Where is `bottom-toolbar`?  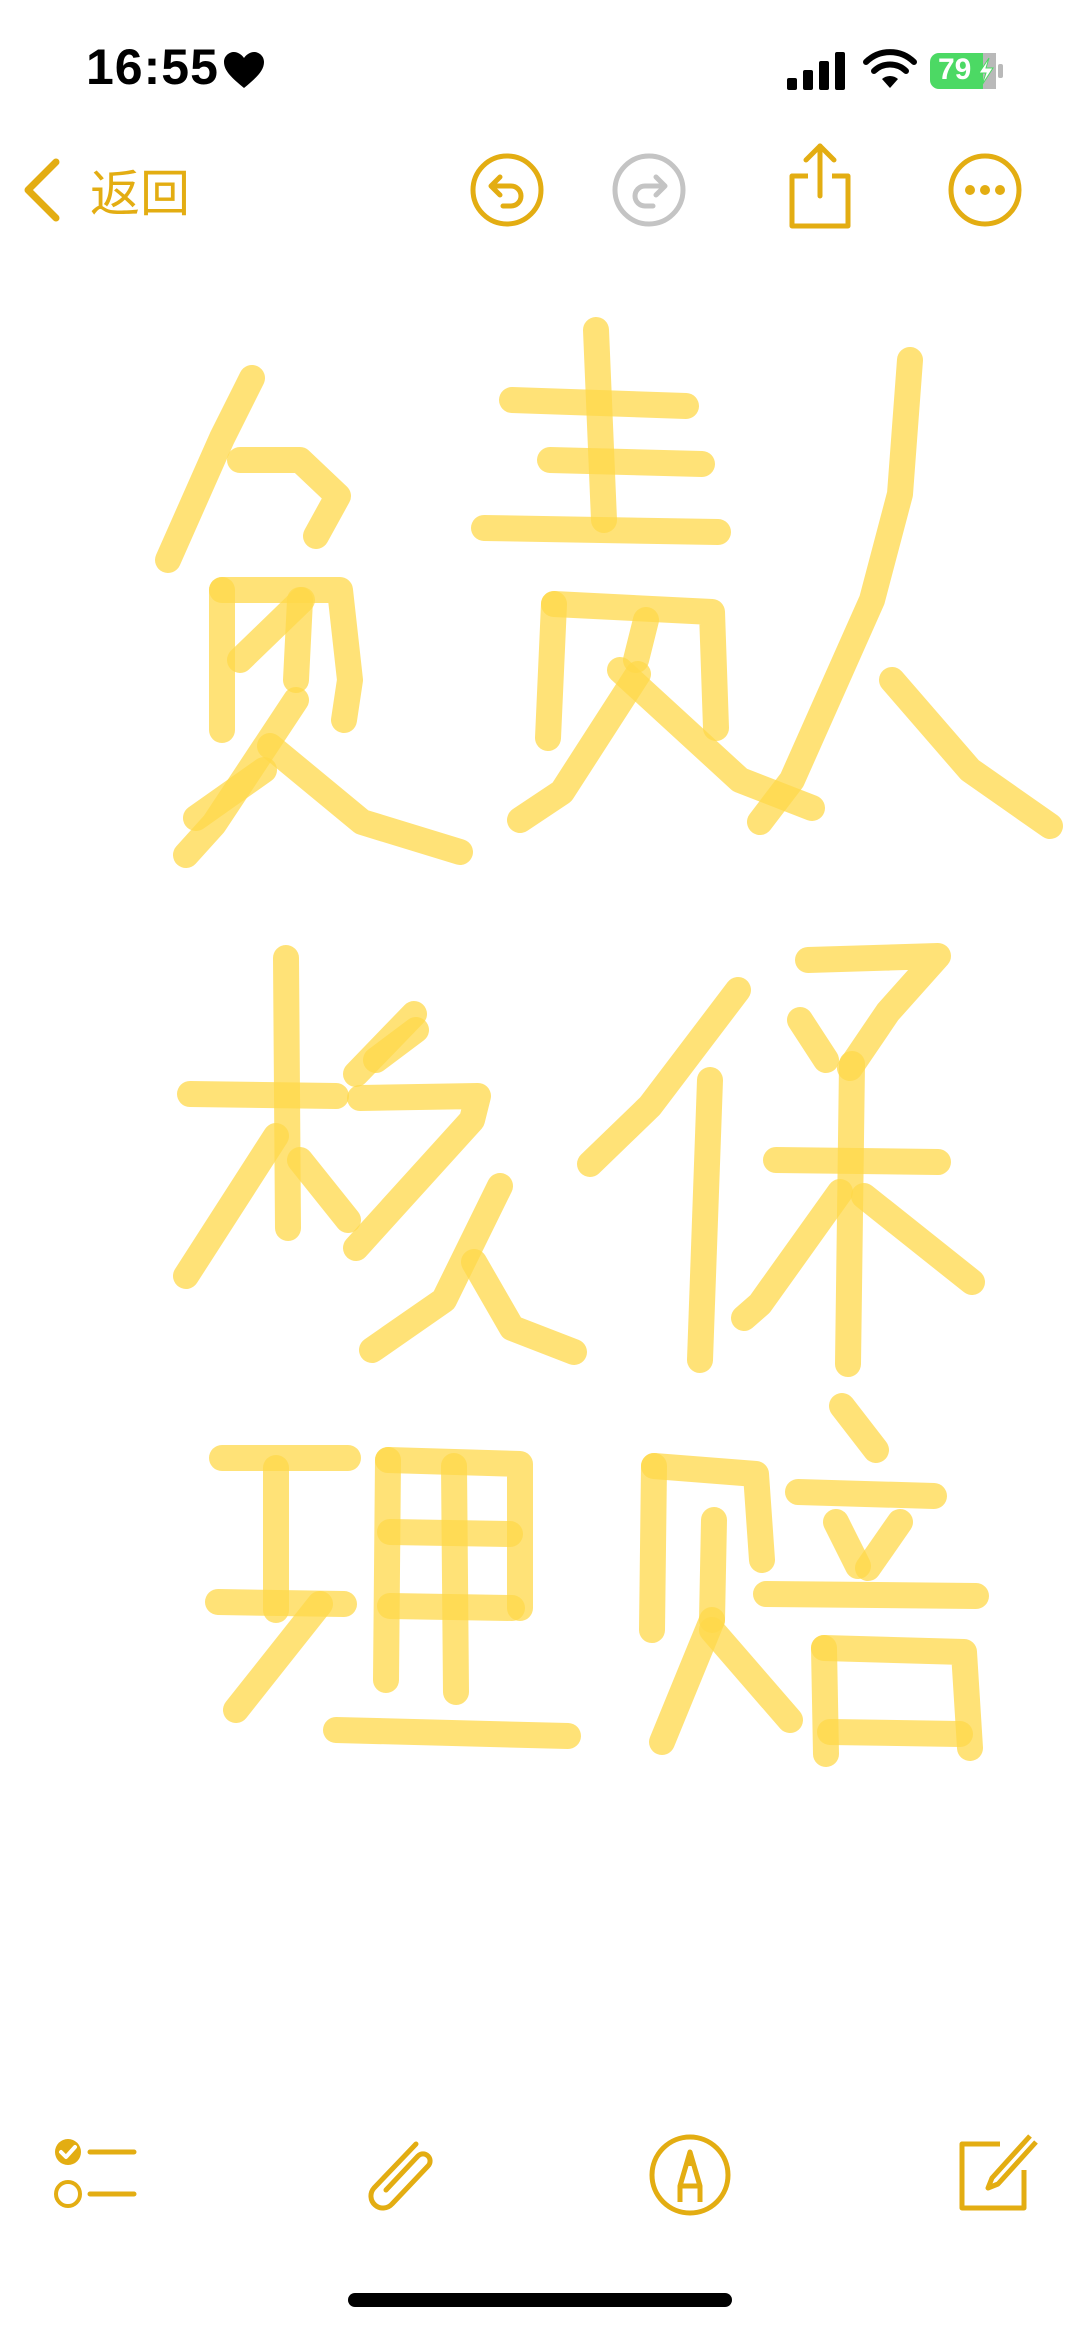
bottom-toolbar is located at coordinates (540, 2175).